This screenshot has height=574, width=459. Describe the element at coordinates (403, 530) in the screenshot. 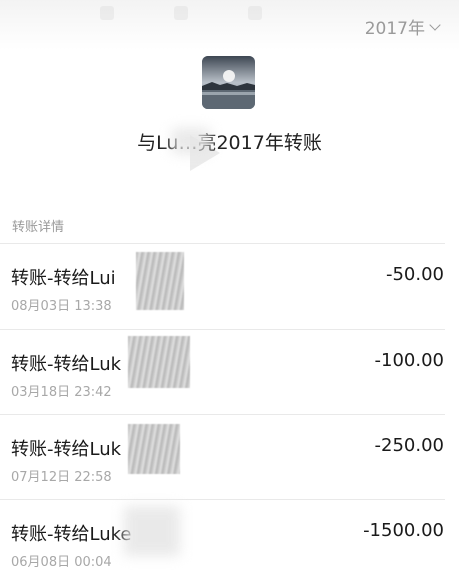

I see `transaction-amount: -1500.00` at that location.